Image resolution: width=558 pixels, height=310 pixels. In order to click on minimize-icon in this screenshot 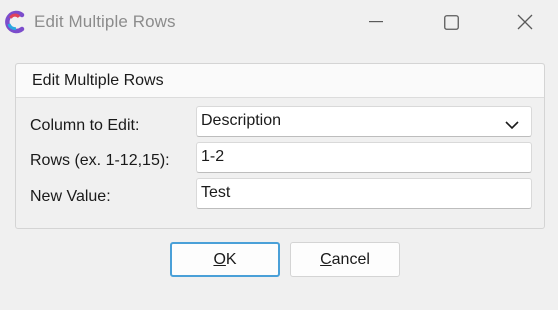, I will do `click(376, 22)`.